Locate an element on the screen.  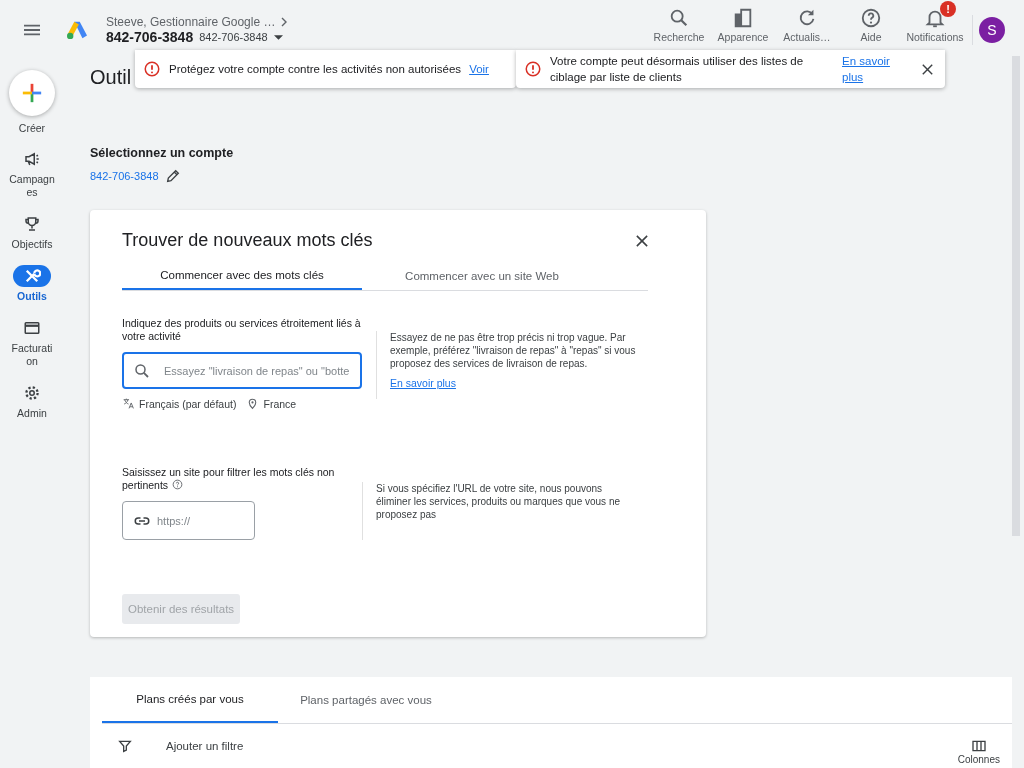
section-title: Sélectionnez un compte is located at coordinates (162, 153).